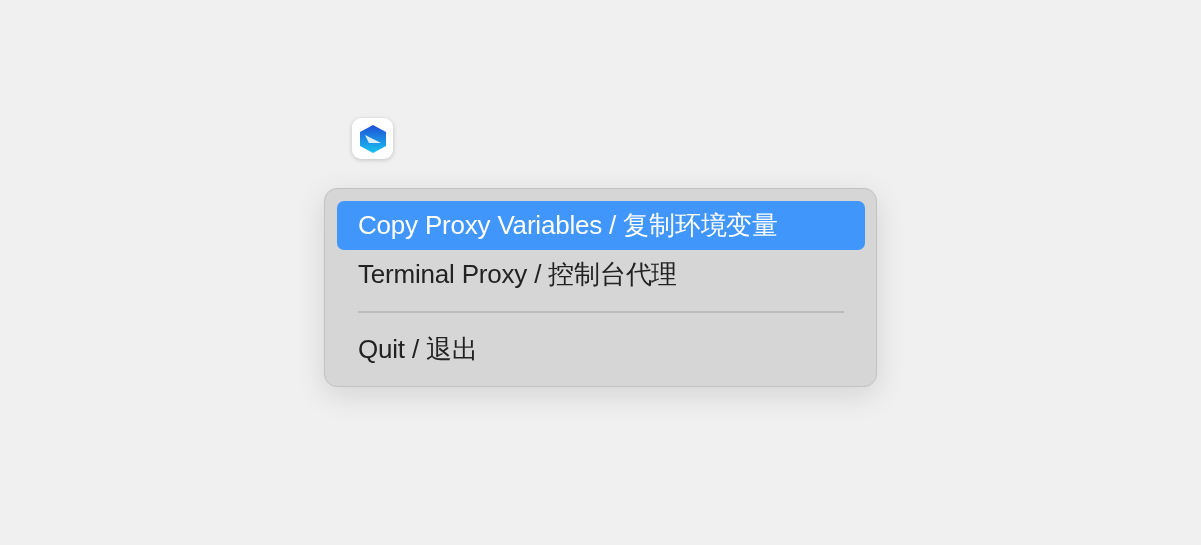 Image resolution: width=1201 pixels, height=545 pixels. I want to click on menu-item: Terminal Proxy / 控制台代理, so click(601, 274).